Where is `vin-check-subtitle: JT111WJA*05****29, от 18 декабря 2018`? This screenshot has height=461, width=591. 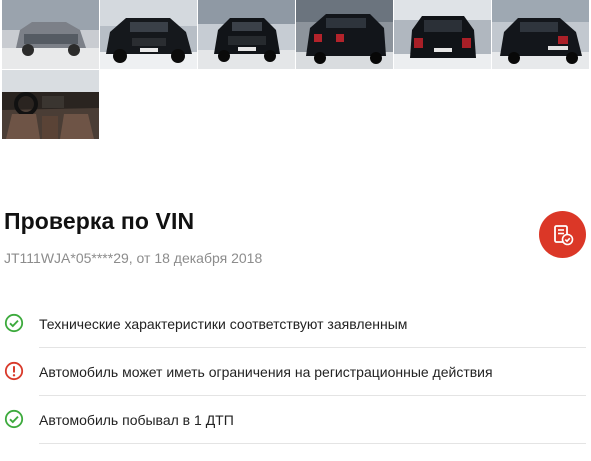
vin-check-subtitle: JT111WJA*05****29, от 18 декабря 2018 is located at coordinates (133, 258).